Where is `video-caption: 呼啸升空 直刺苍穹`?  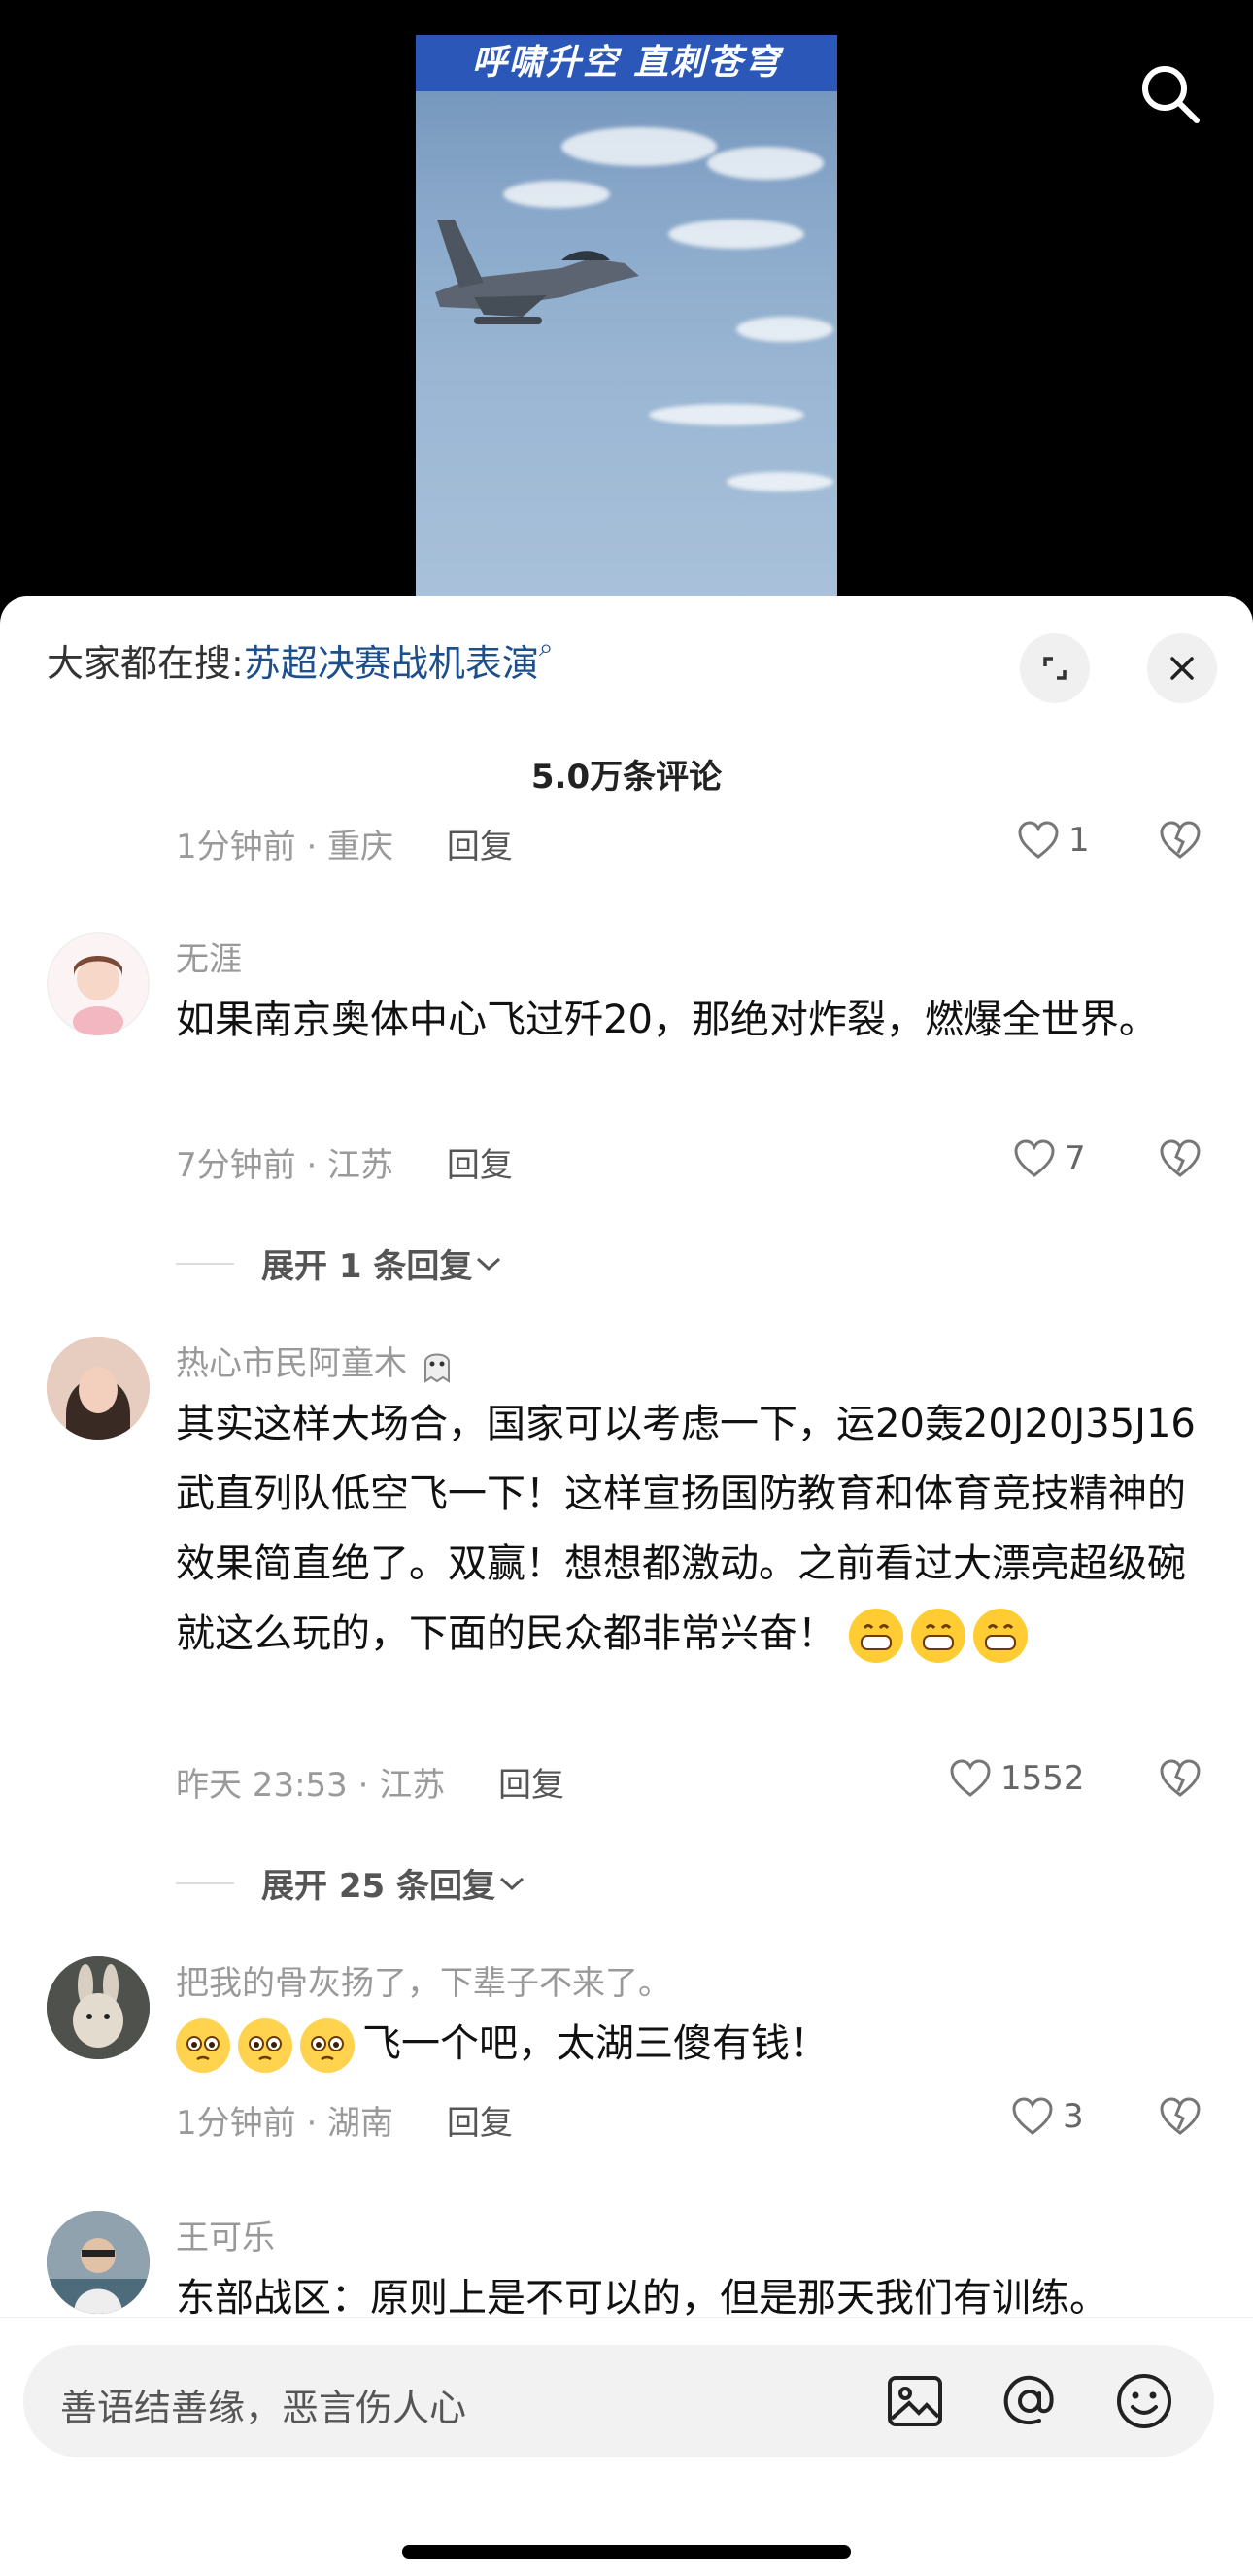
video-caption: 呼啸升空 直刺苍穹 is located at coordinates (626, 63).